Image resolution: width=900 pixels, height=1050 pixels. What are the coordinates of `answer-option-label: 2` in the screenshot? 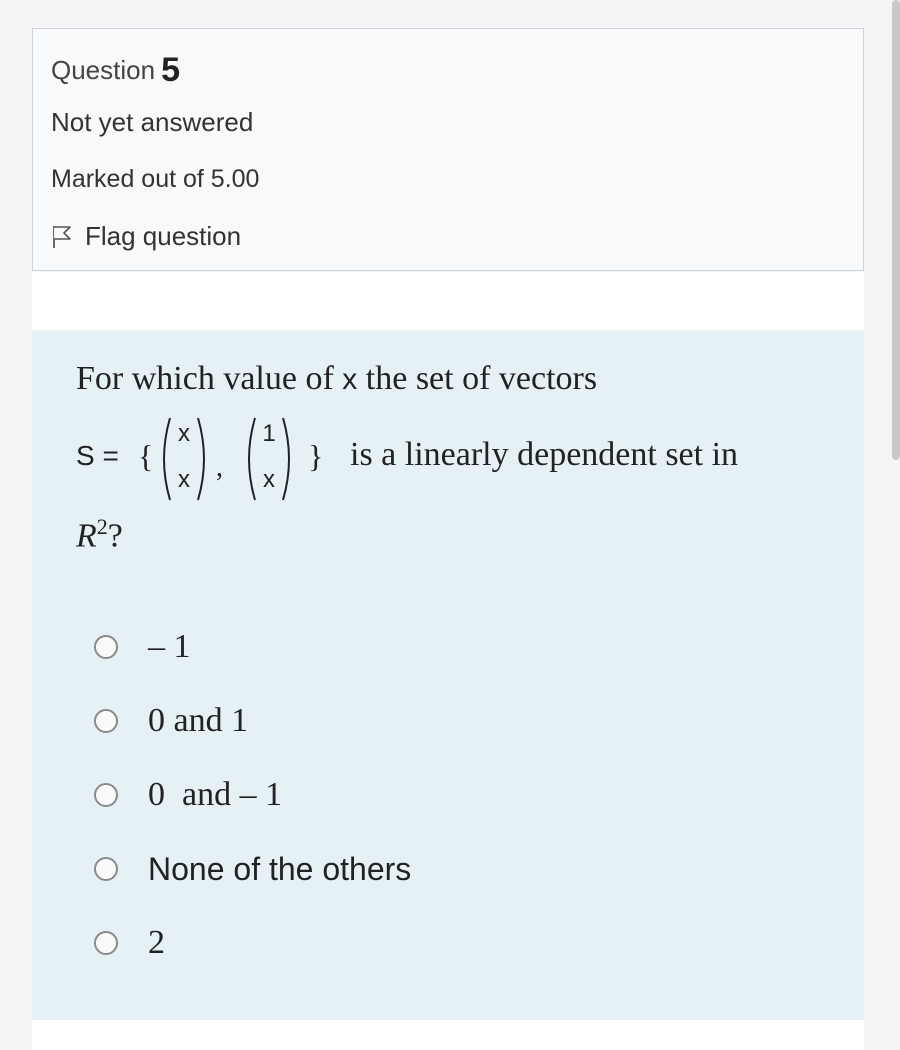 It's located at (156, 942).